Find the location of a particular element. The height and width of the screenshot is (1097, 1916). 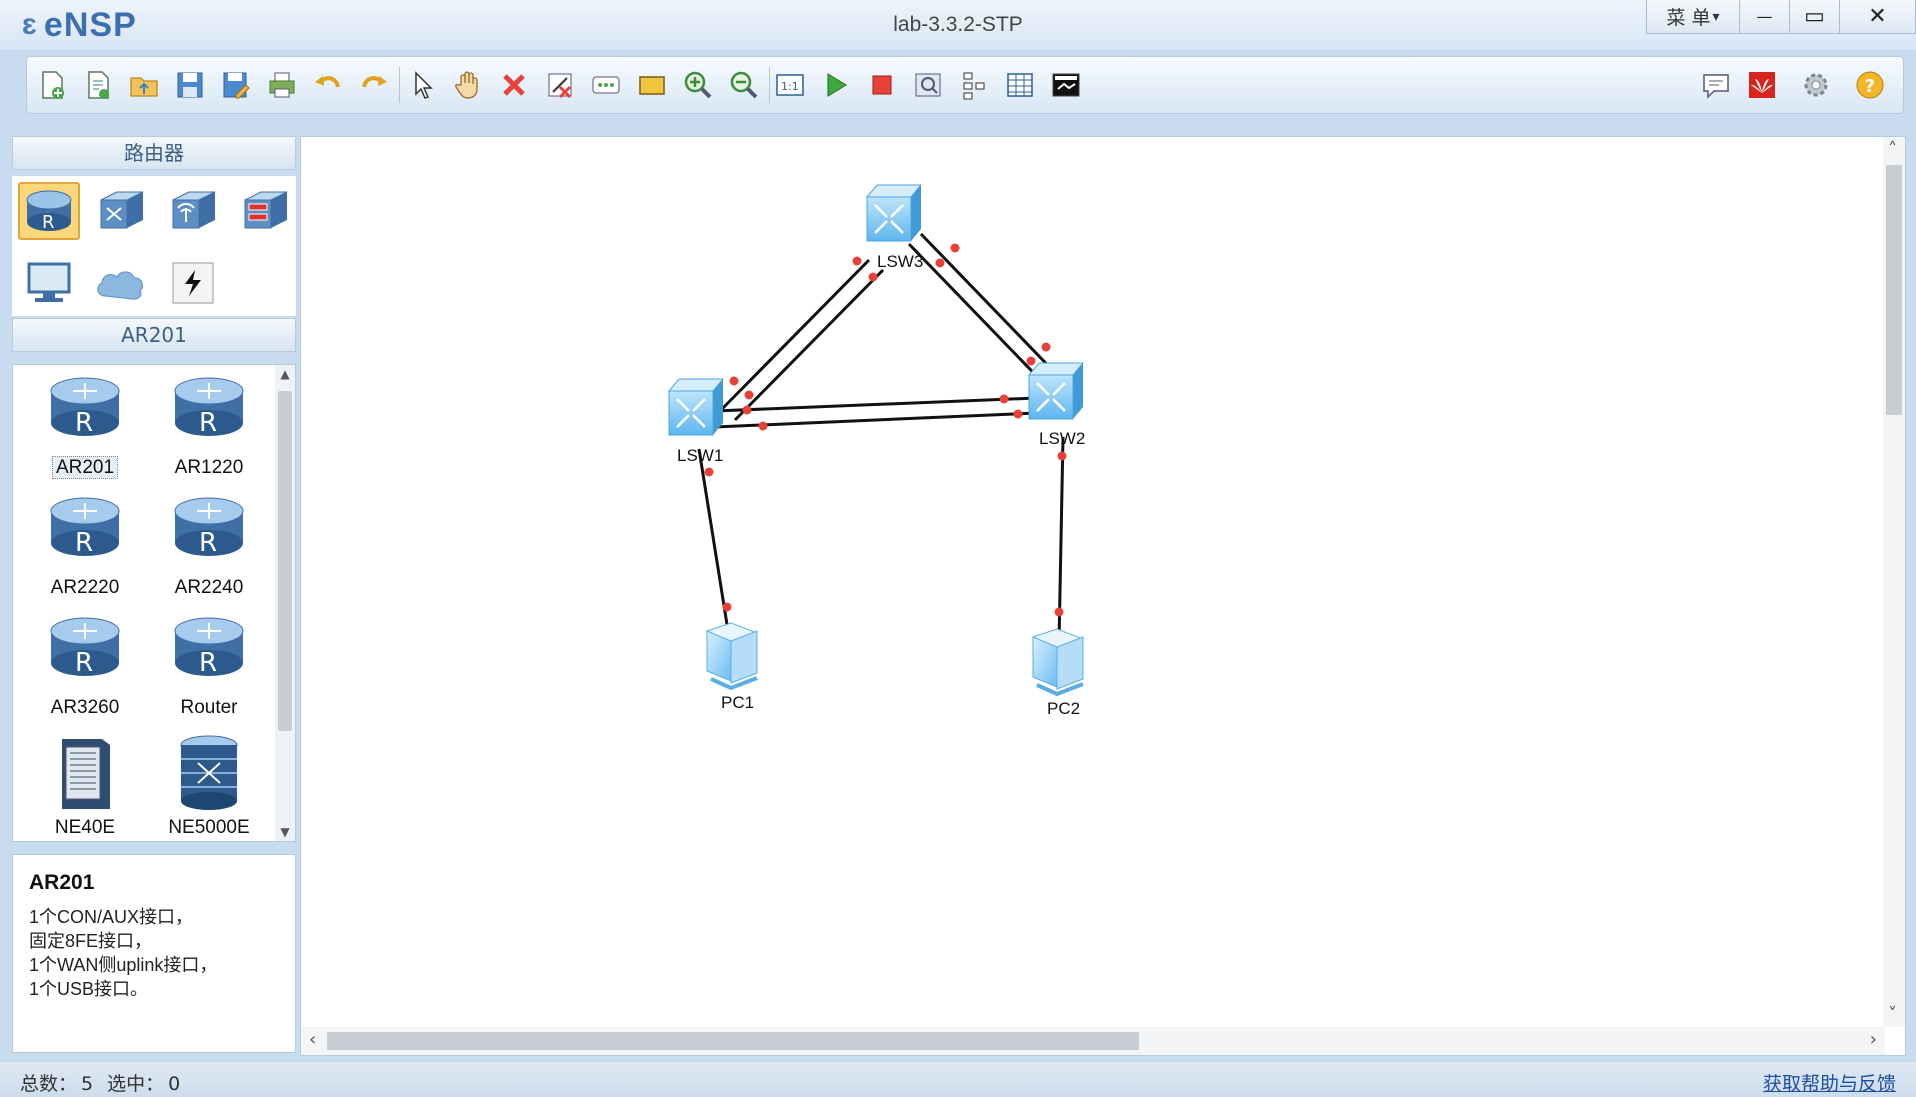

help-feedback-link: 获取帮助与反馈 is located at coordinates (1829, 1082).